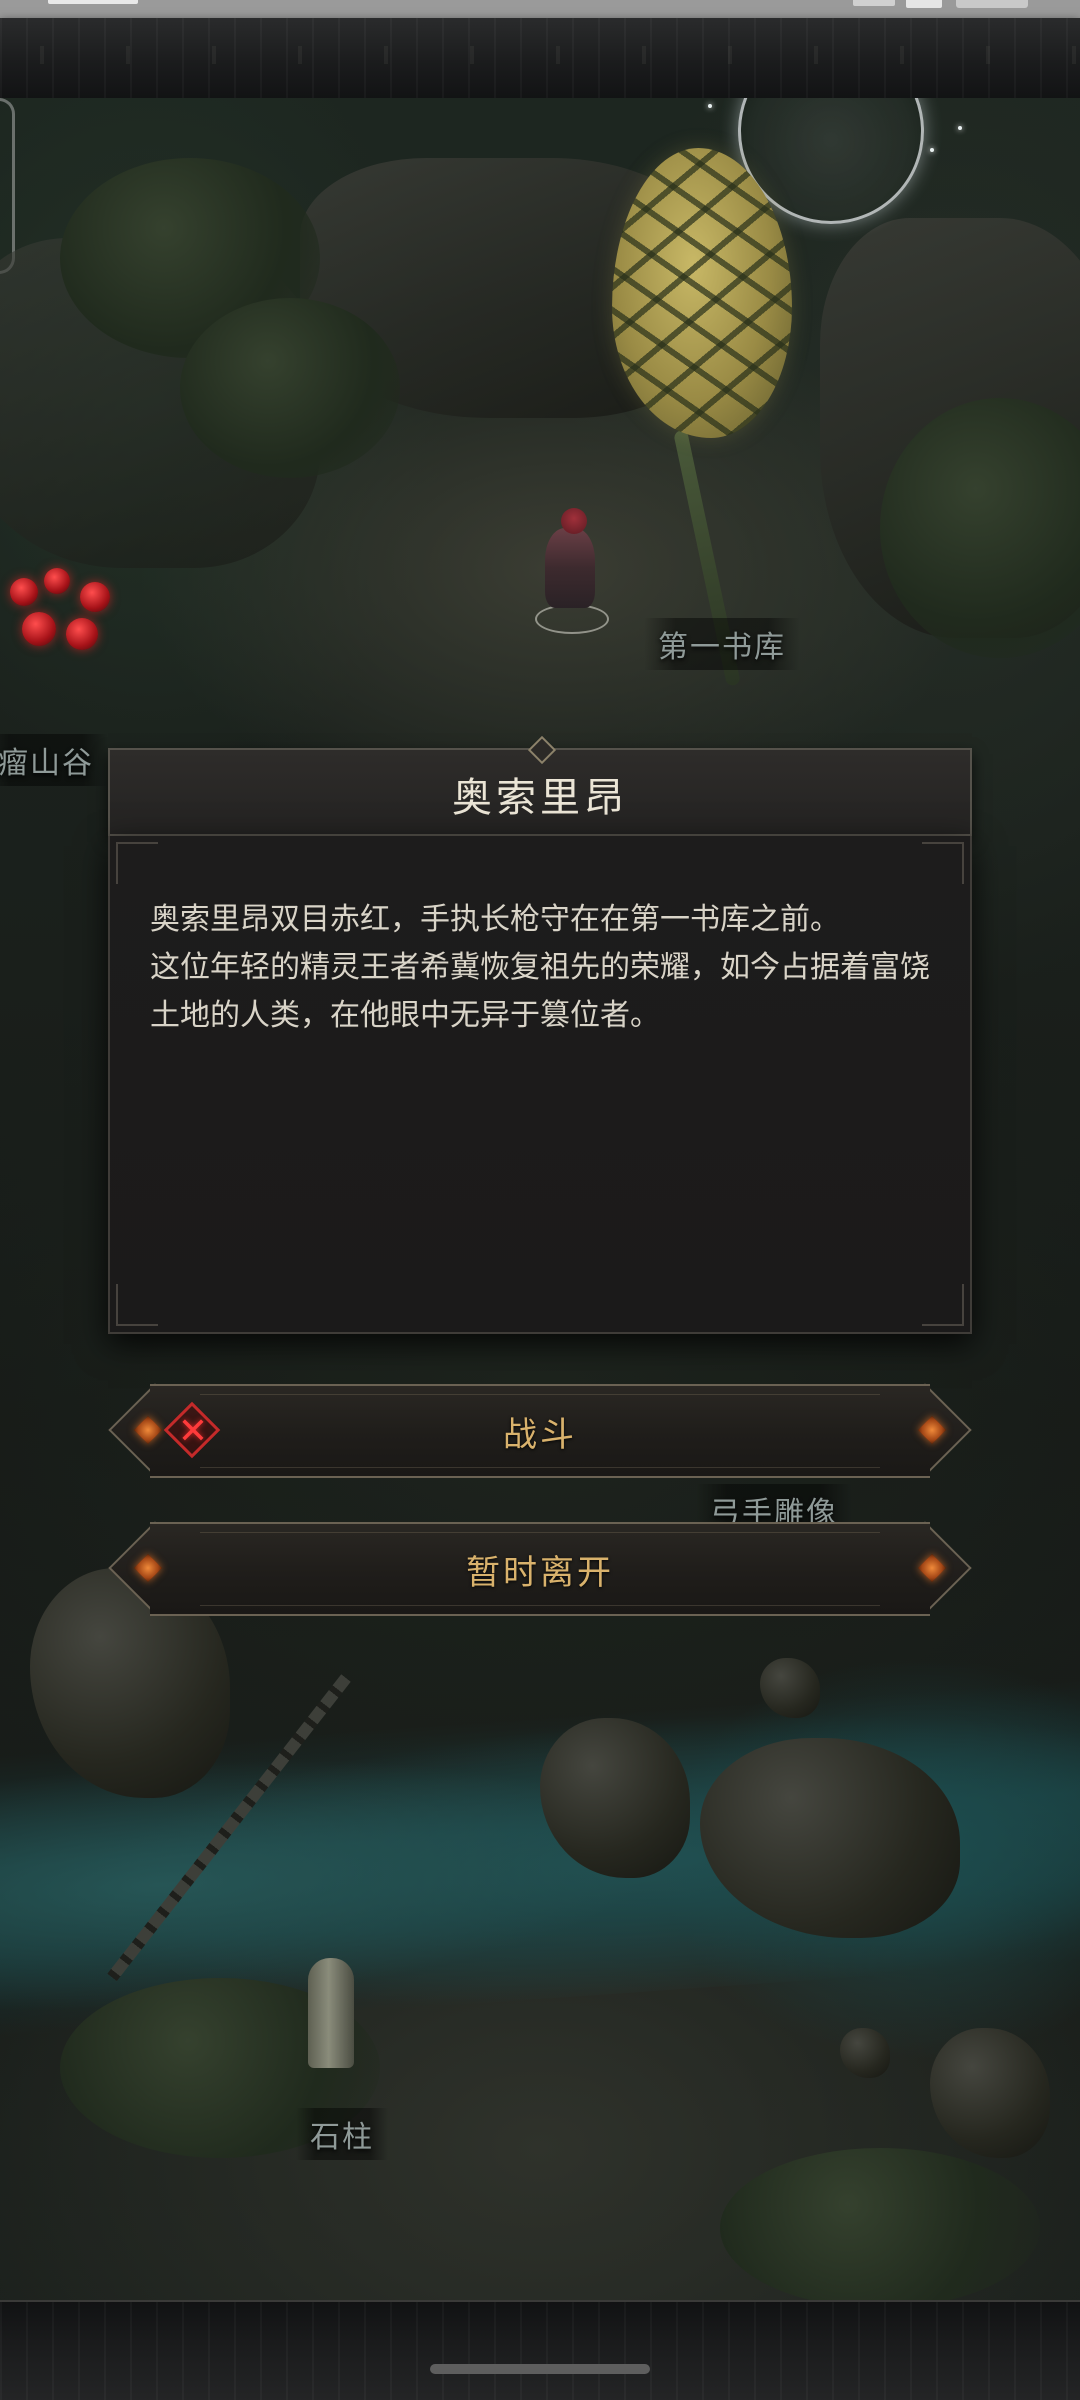  What do you see at coordinates (990, 2093) in the screenshot?
I see `boulder` at bounding box center [990, 2093].